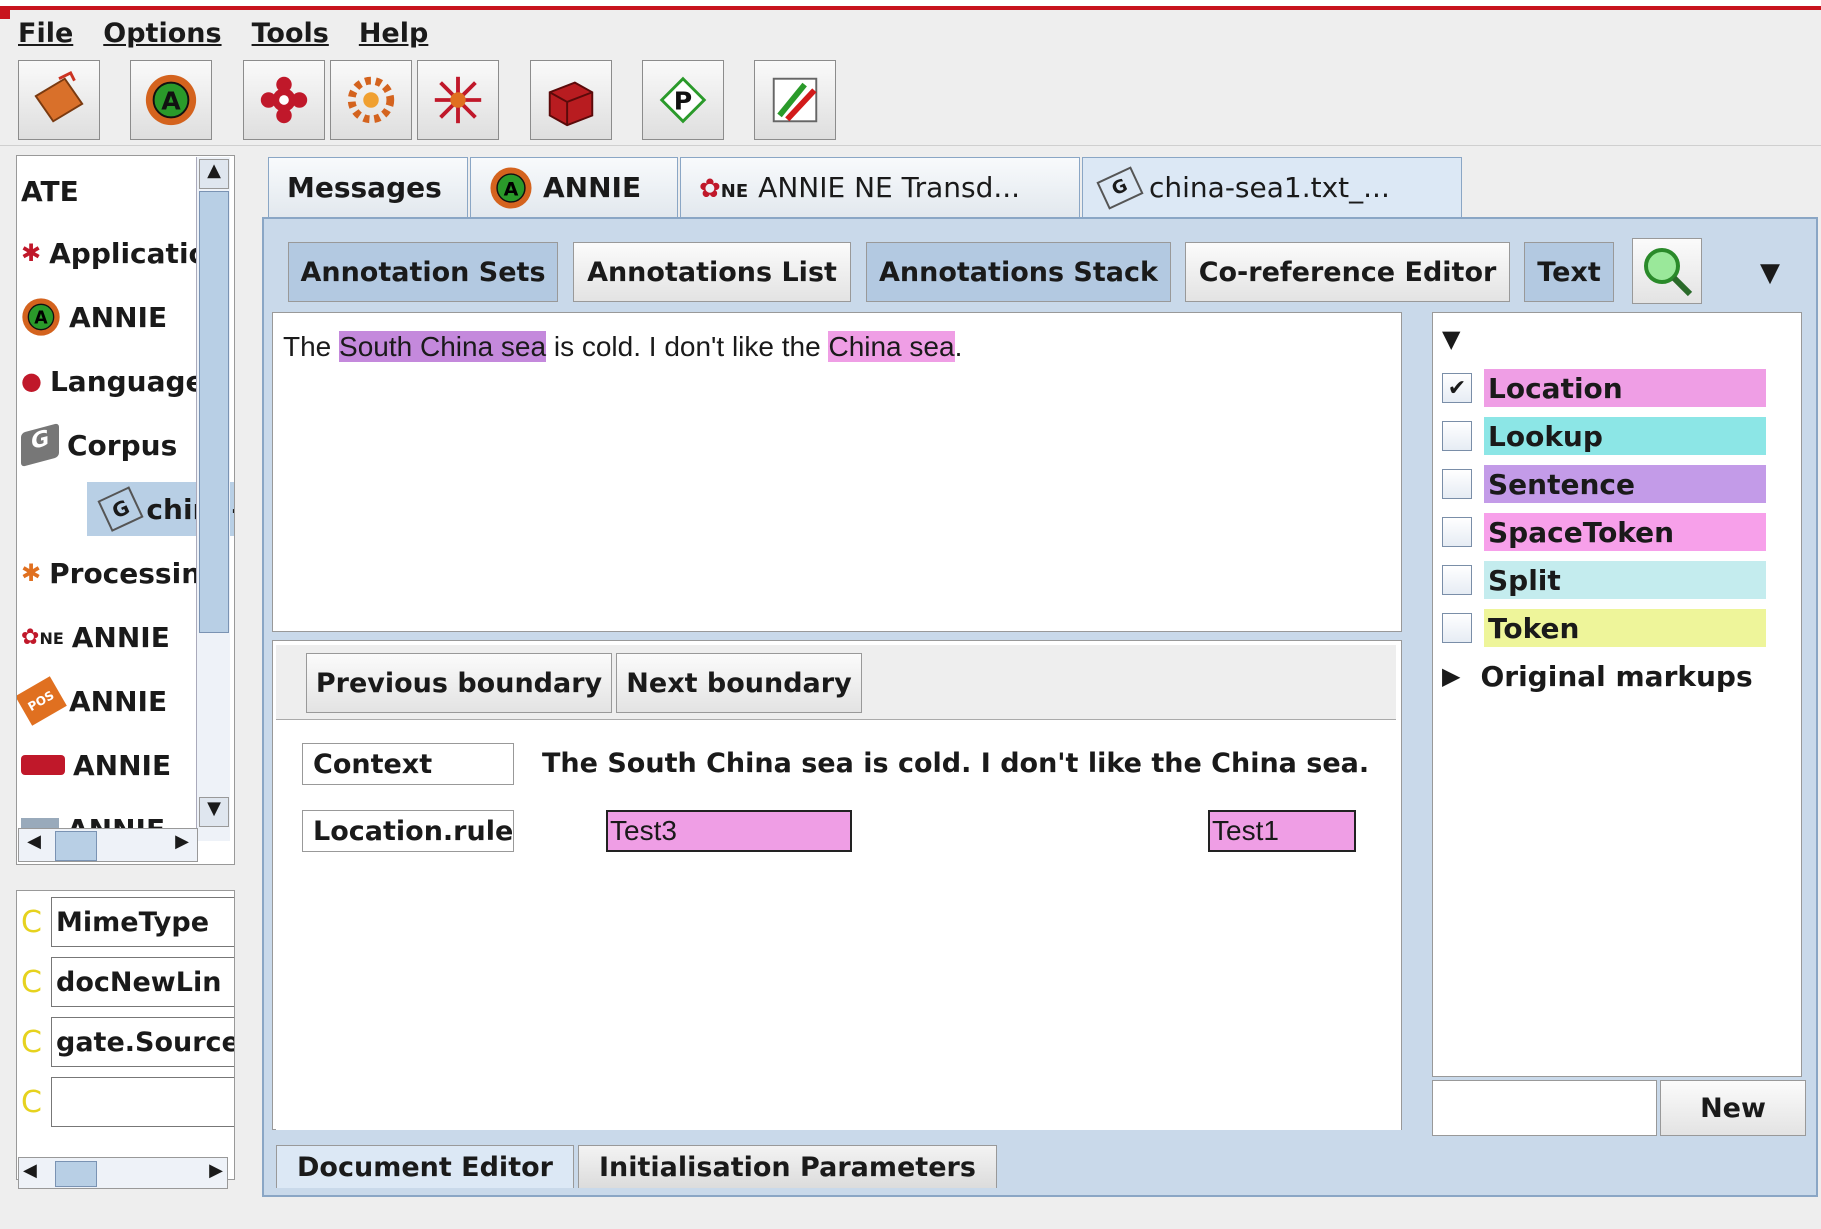 The width and height of the screenshot is (1821, 1229). I want to click on text-toggle: Text, so click(1569, 272).